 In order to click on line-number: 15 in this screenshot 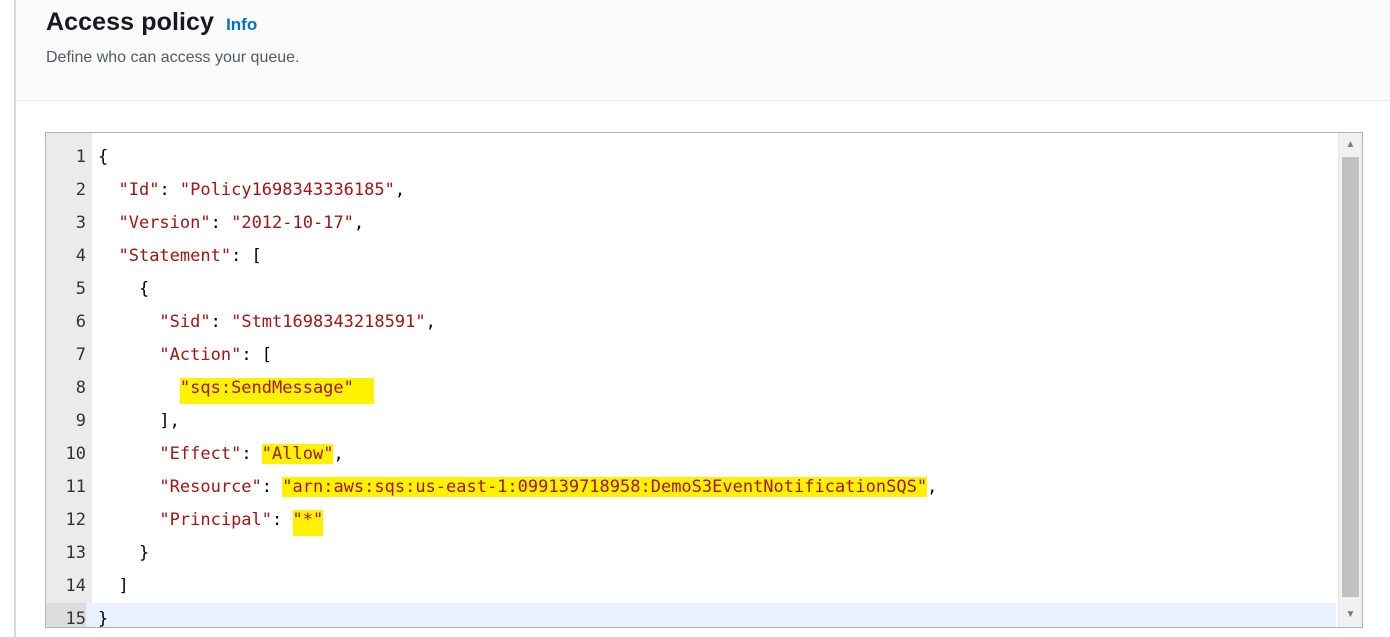, I will do `click(66, 615)`.